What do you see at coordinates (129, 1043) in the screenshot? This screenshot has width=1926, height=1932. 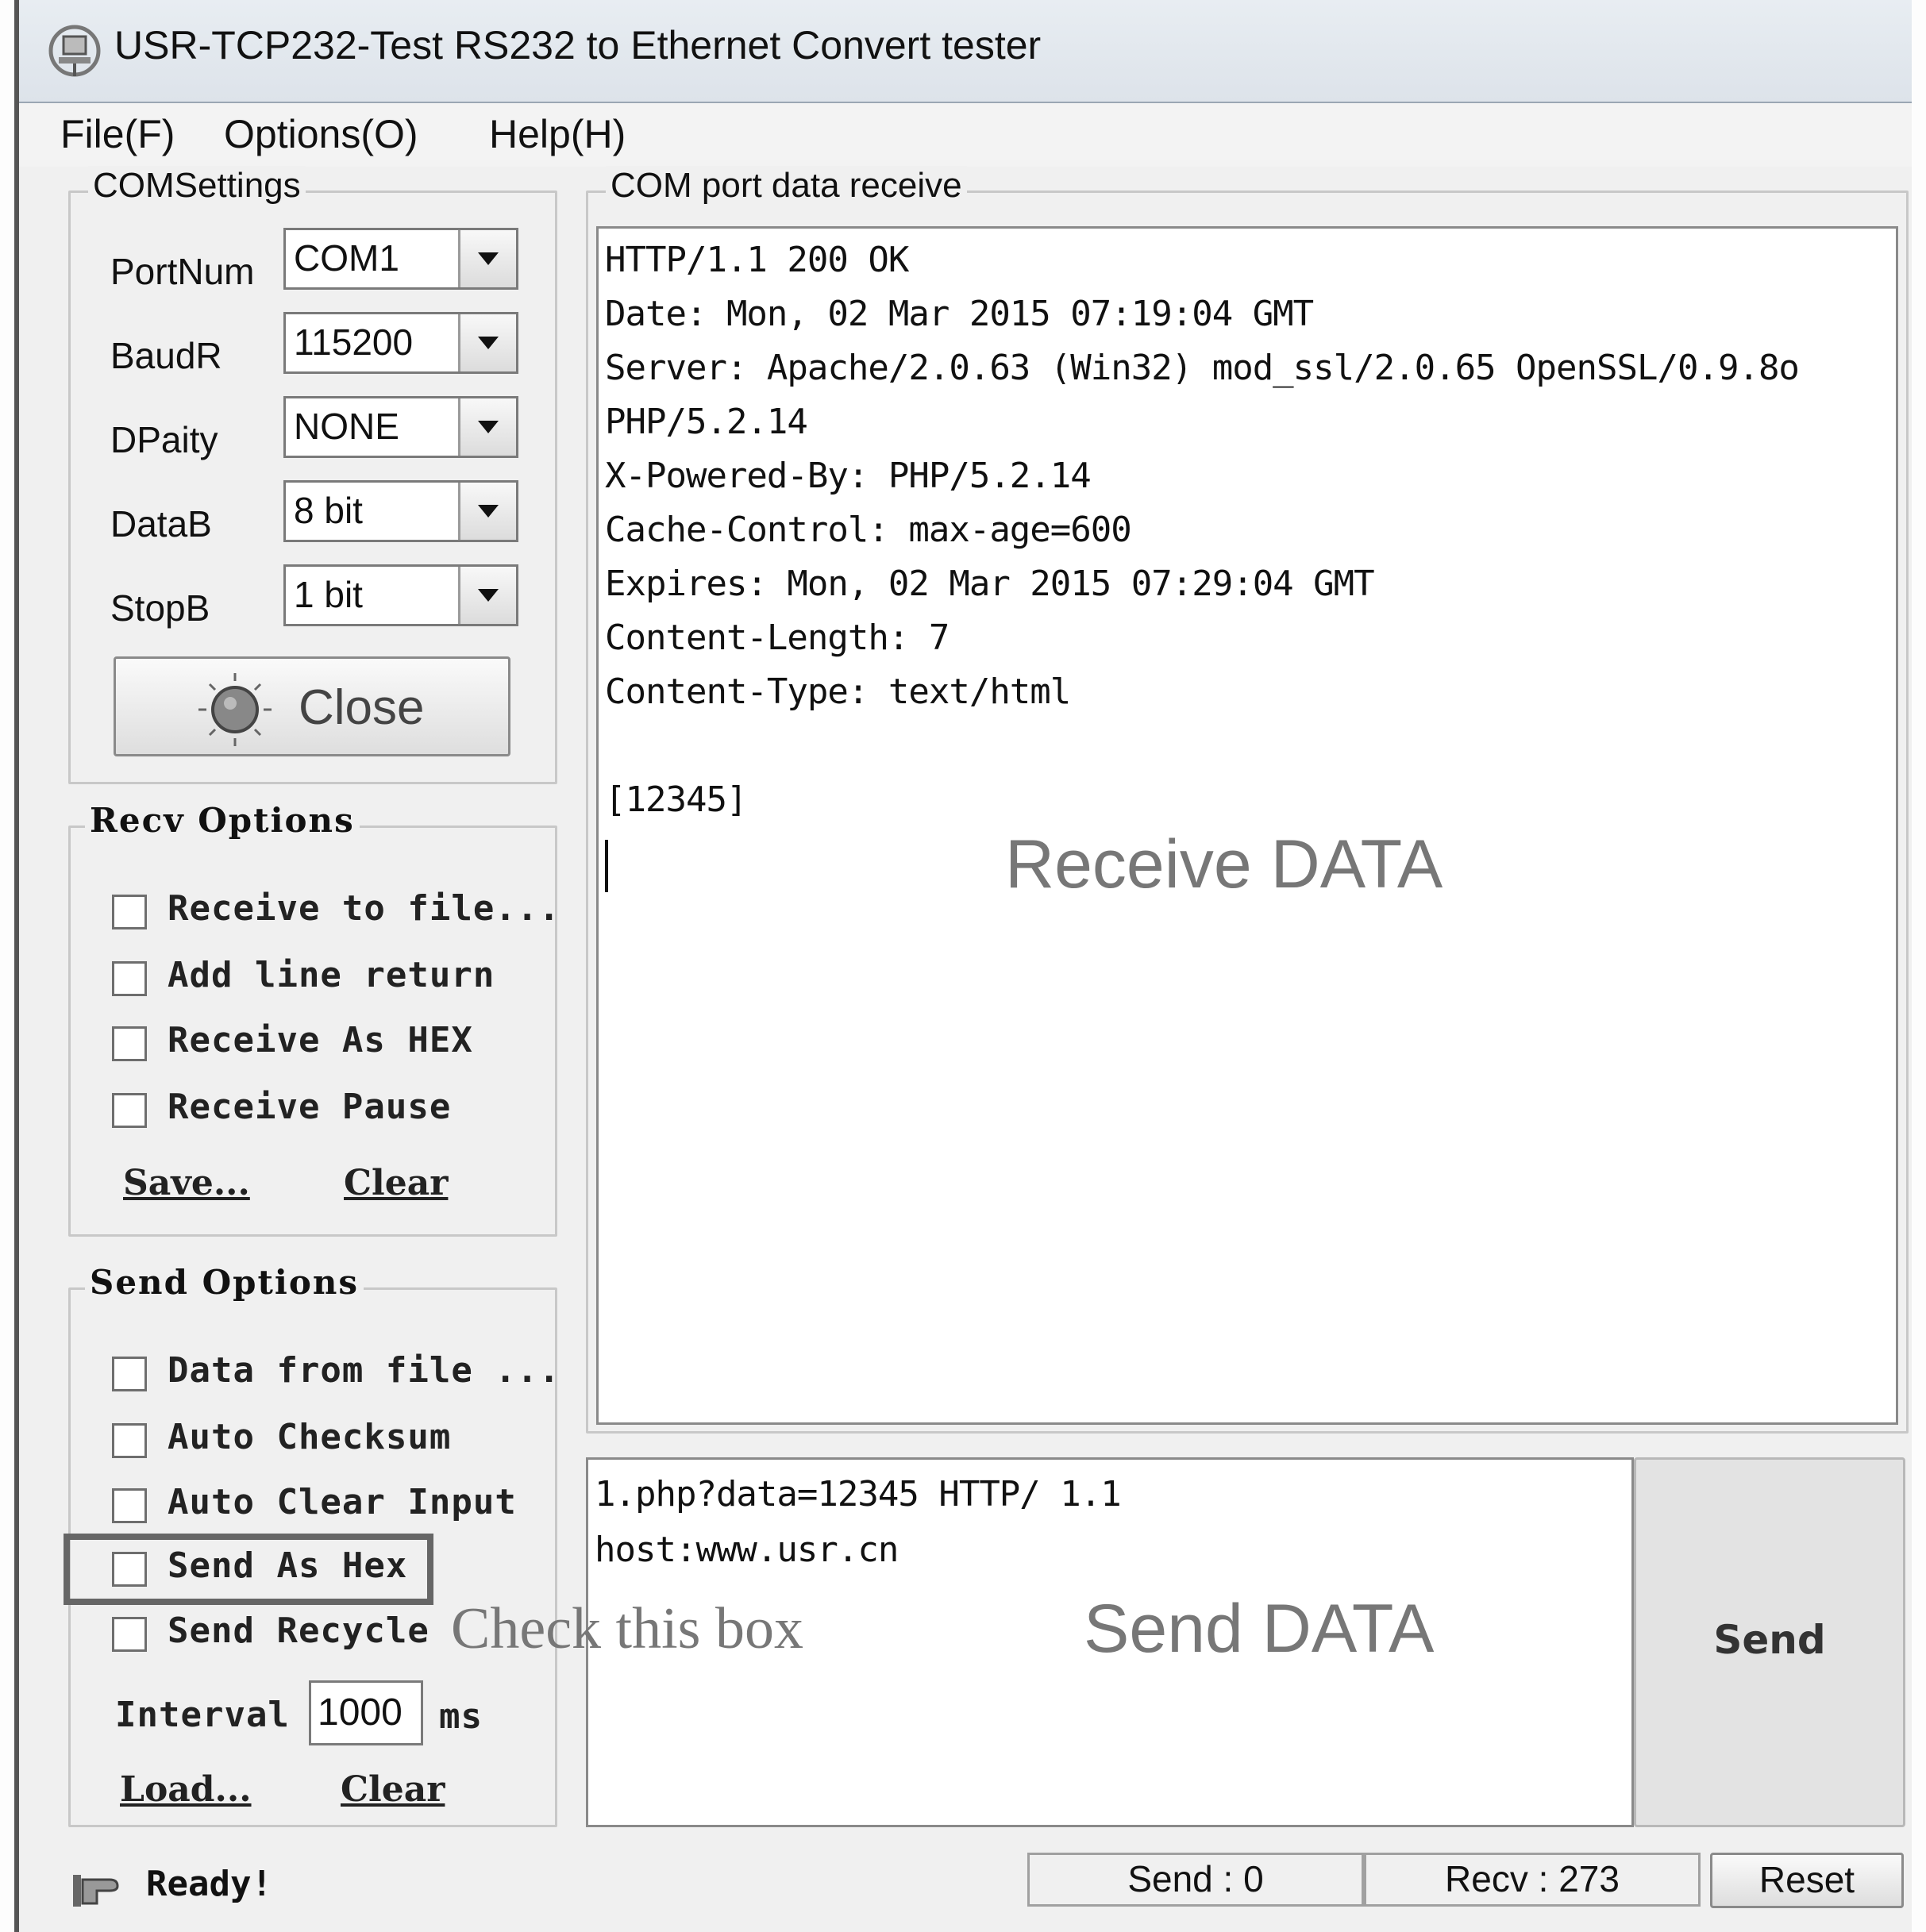 I see `receive-as-hex-checkbox` at bounding box center [129, 1043].